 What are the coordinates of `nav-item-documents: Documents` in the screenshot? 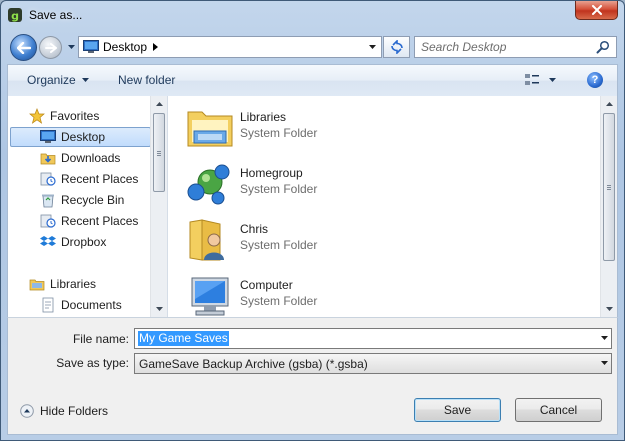 It's located at (78, 305).